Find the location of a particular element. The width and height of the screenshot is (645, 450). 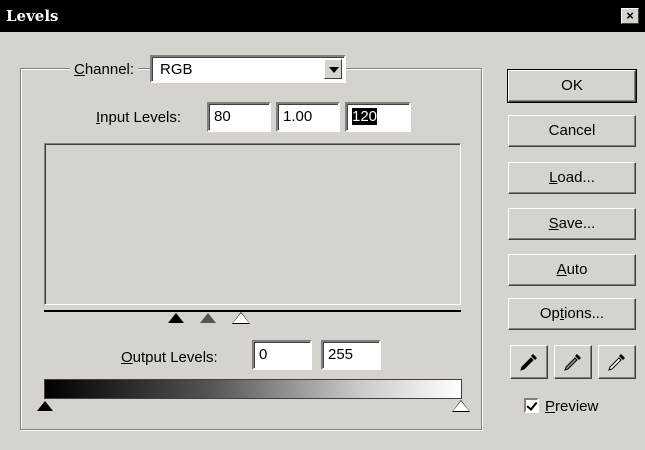

black-eyedropper-icon is located at coordinates (528, 362).